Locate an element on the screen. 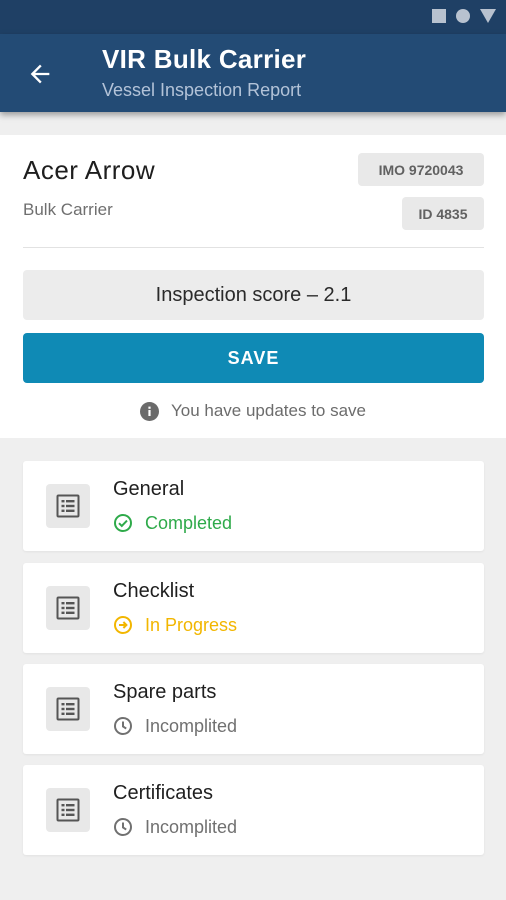  arrow-circle-icon is located at coordinates (123, 625).